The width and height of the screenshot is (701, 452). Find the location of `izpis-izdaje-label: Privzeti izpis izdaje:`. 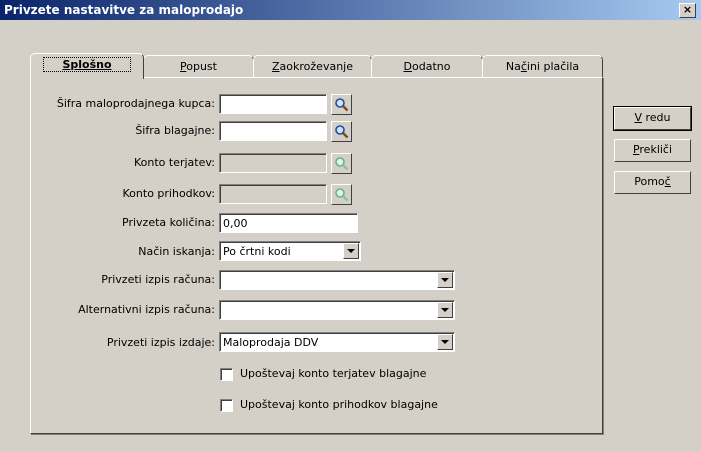

izpis-izdaje-label: Privzeti izpis izdaje: is located at coordinates (160, 342).